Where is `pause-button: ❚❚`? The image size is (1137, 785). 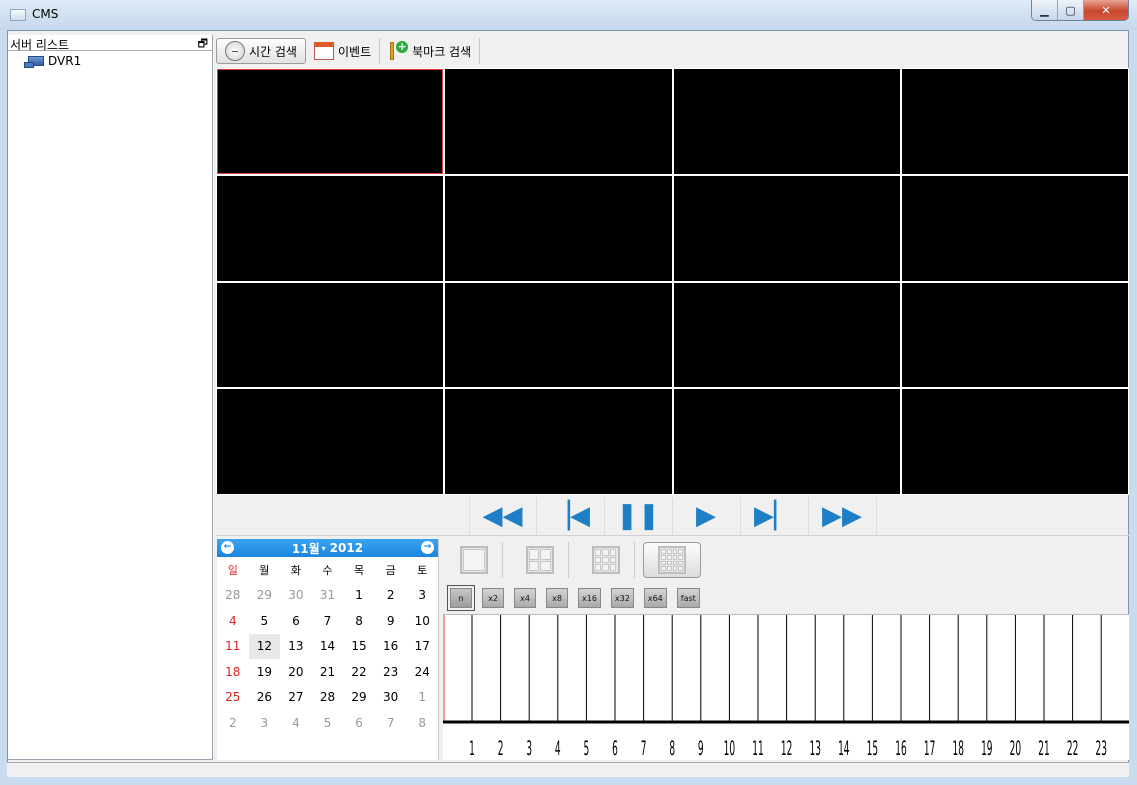 pause-button: ❚❚ is located at coordinates (639, 515).